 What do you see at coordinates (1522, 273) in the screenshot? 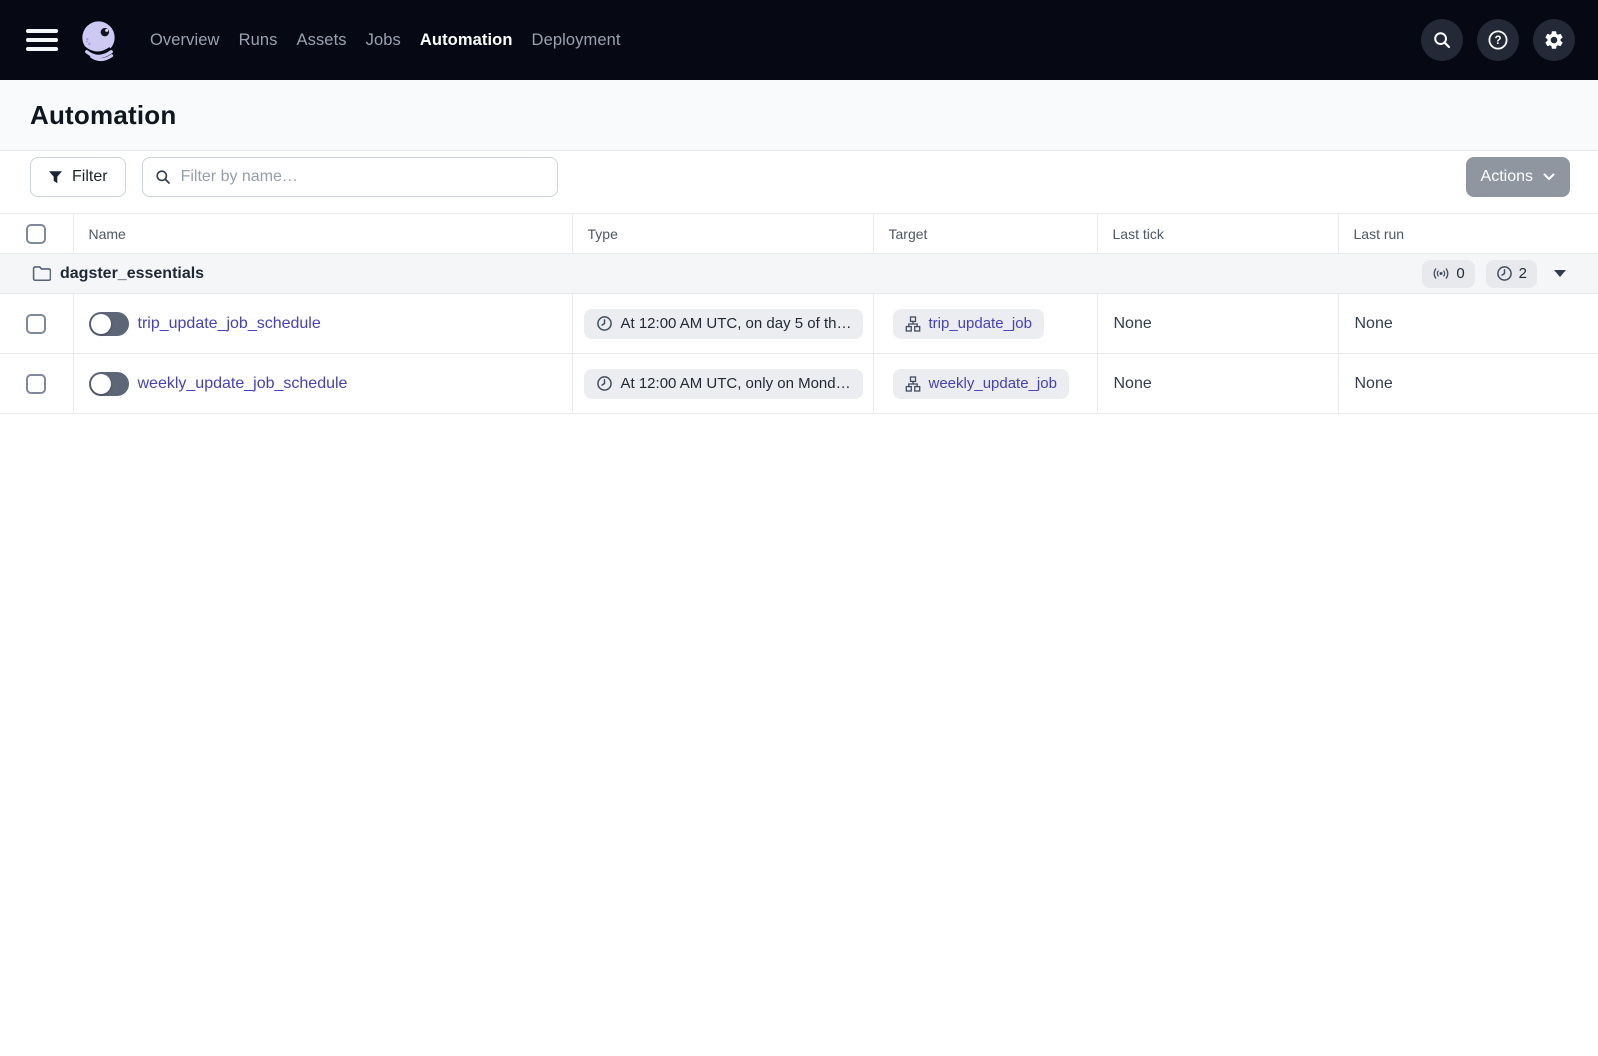
I see `schedule-count: 2` at bounding box center [1522, 273].